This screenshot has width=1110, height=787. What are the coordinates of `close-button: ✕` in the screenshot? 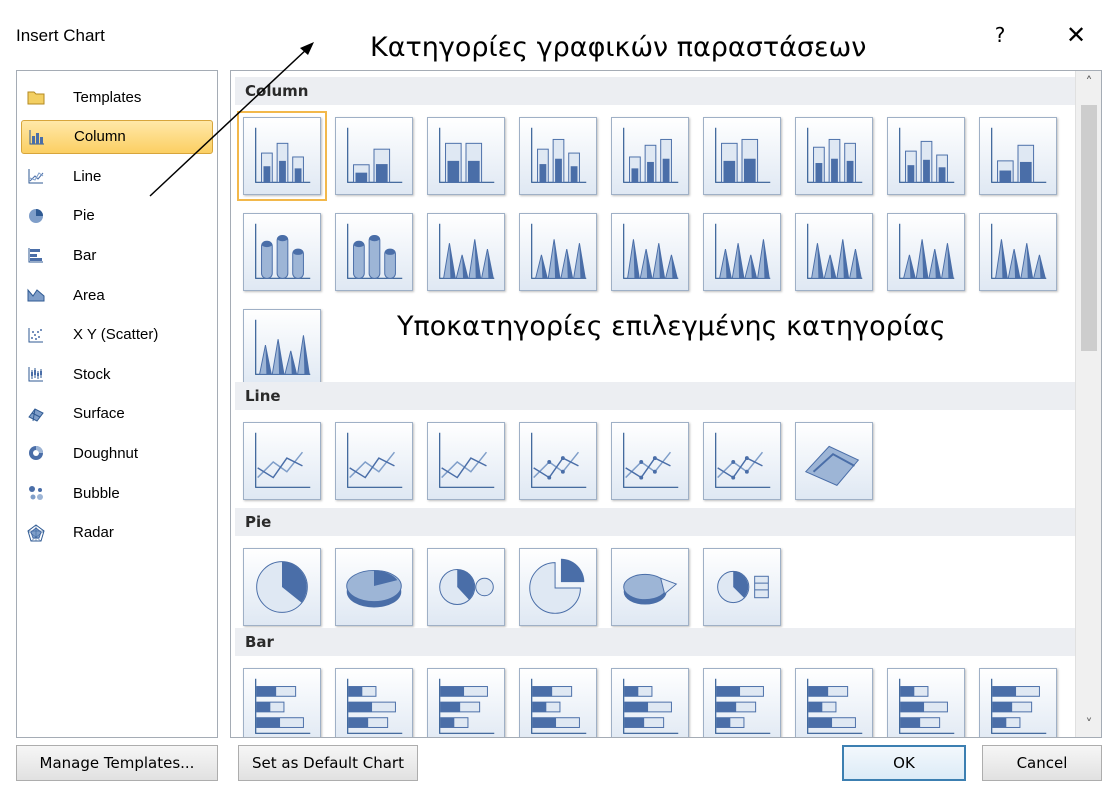 It's located at (1076, 35).